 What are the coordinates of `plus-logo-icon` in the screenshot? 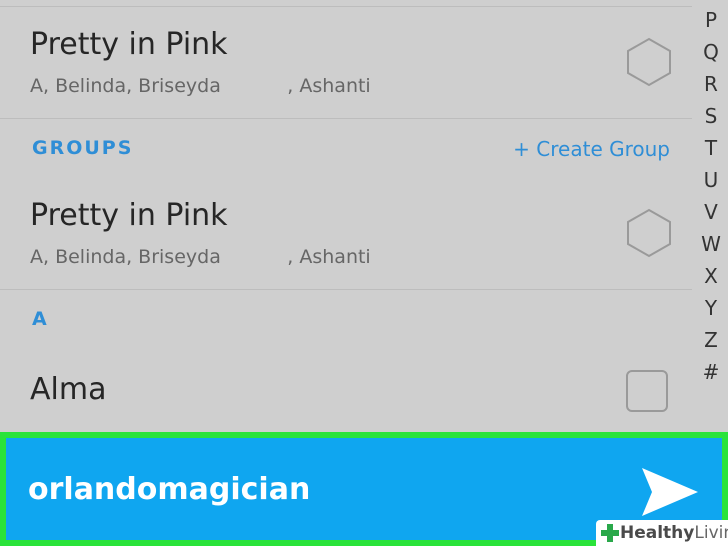 It's located at (610, 533).